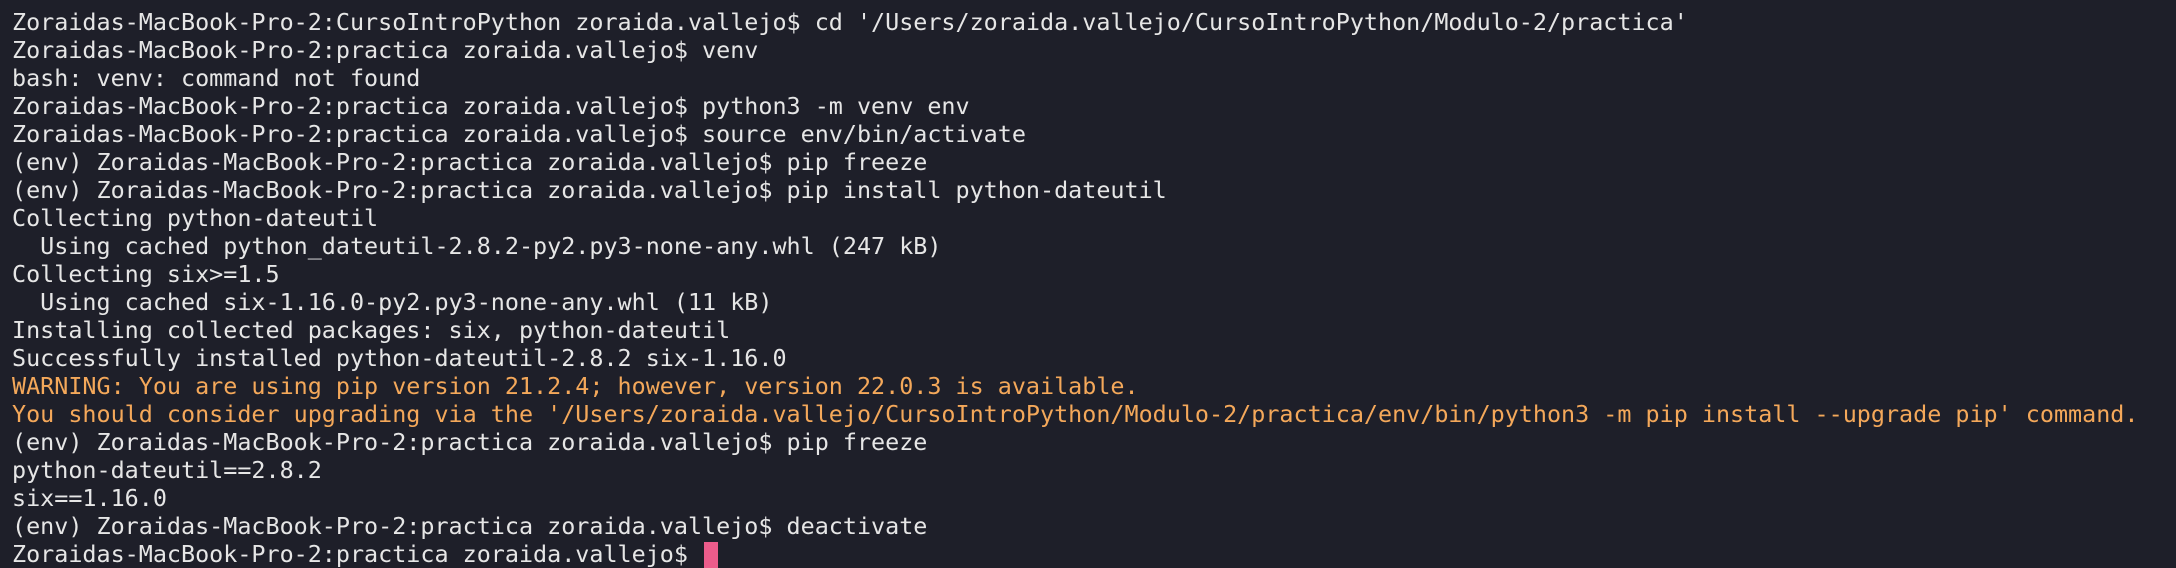 Image resolution: width=2176 pixels, height=568 pixels. What do you see at coordinates (89, 498) in the screenshot?
I see `terminal-output-line: six==1.16.0` at bounding box center [89, 498].